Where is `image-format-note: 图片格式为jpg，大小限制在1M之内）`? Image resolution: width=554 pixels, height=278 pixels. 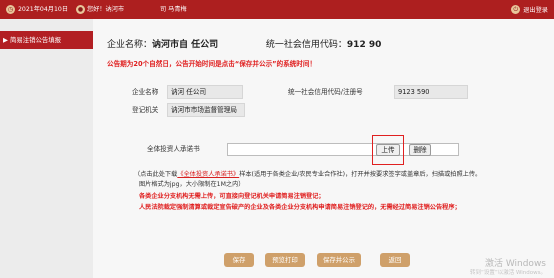 image-format-note: 图片格式为jpg，大小限制在1M之内） is located at coordinates (192, 184).